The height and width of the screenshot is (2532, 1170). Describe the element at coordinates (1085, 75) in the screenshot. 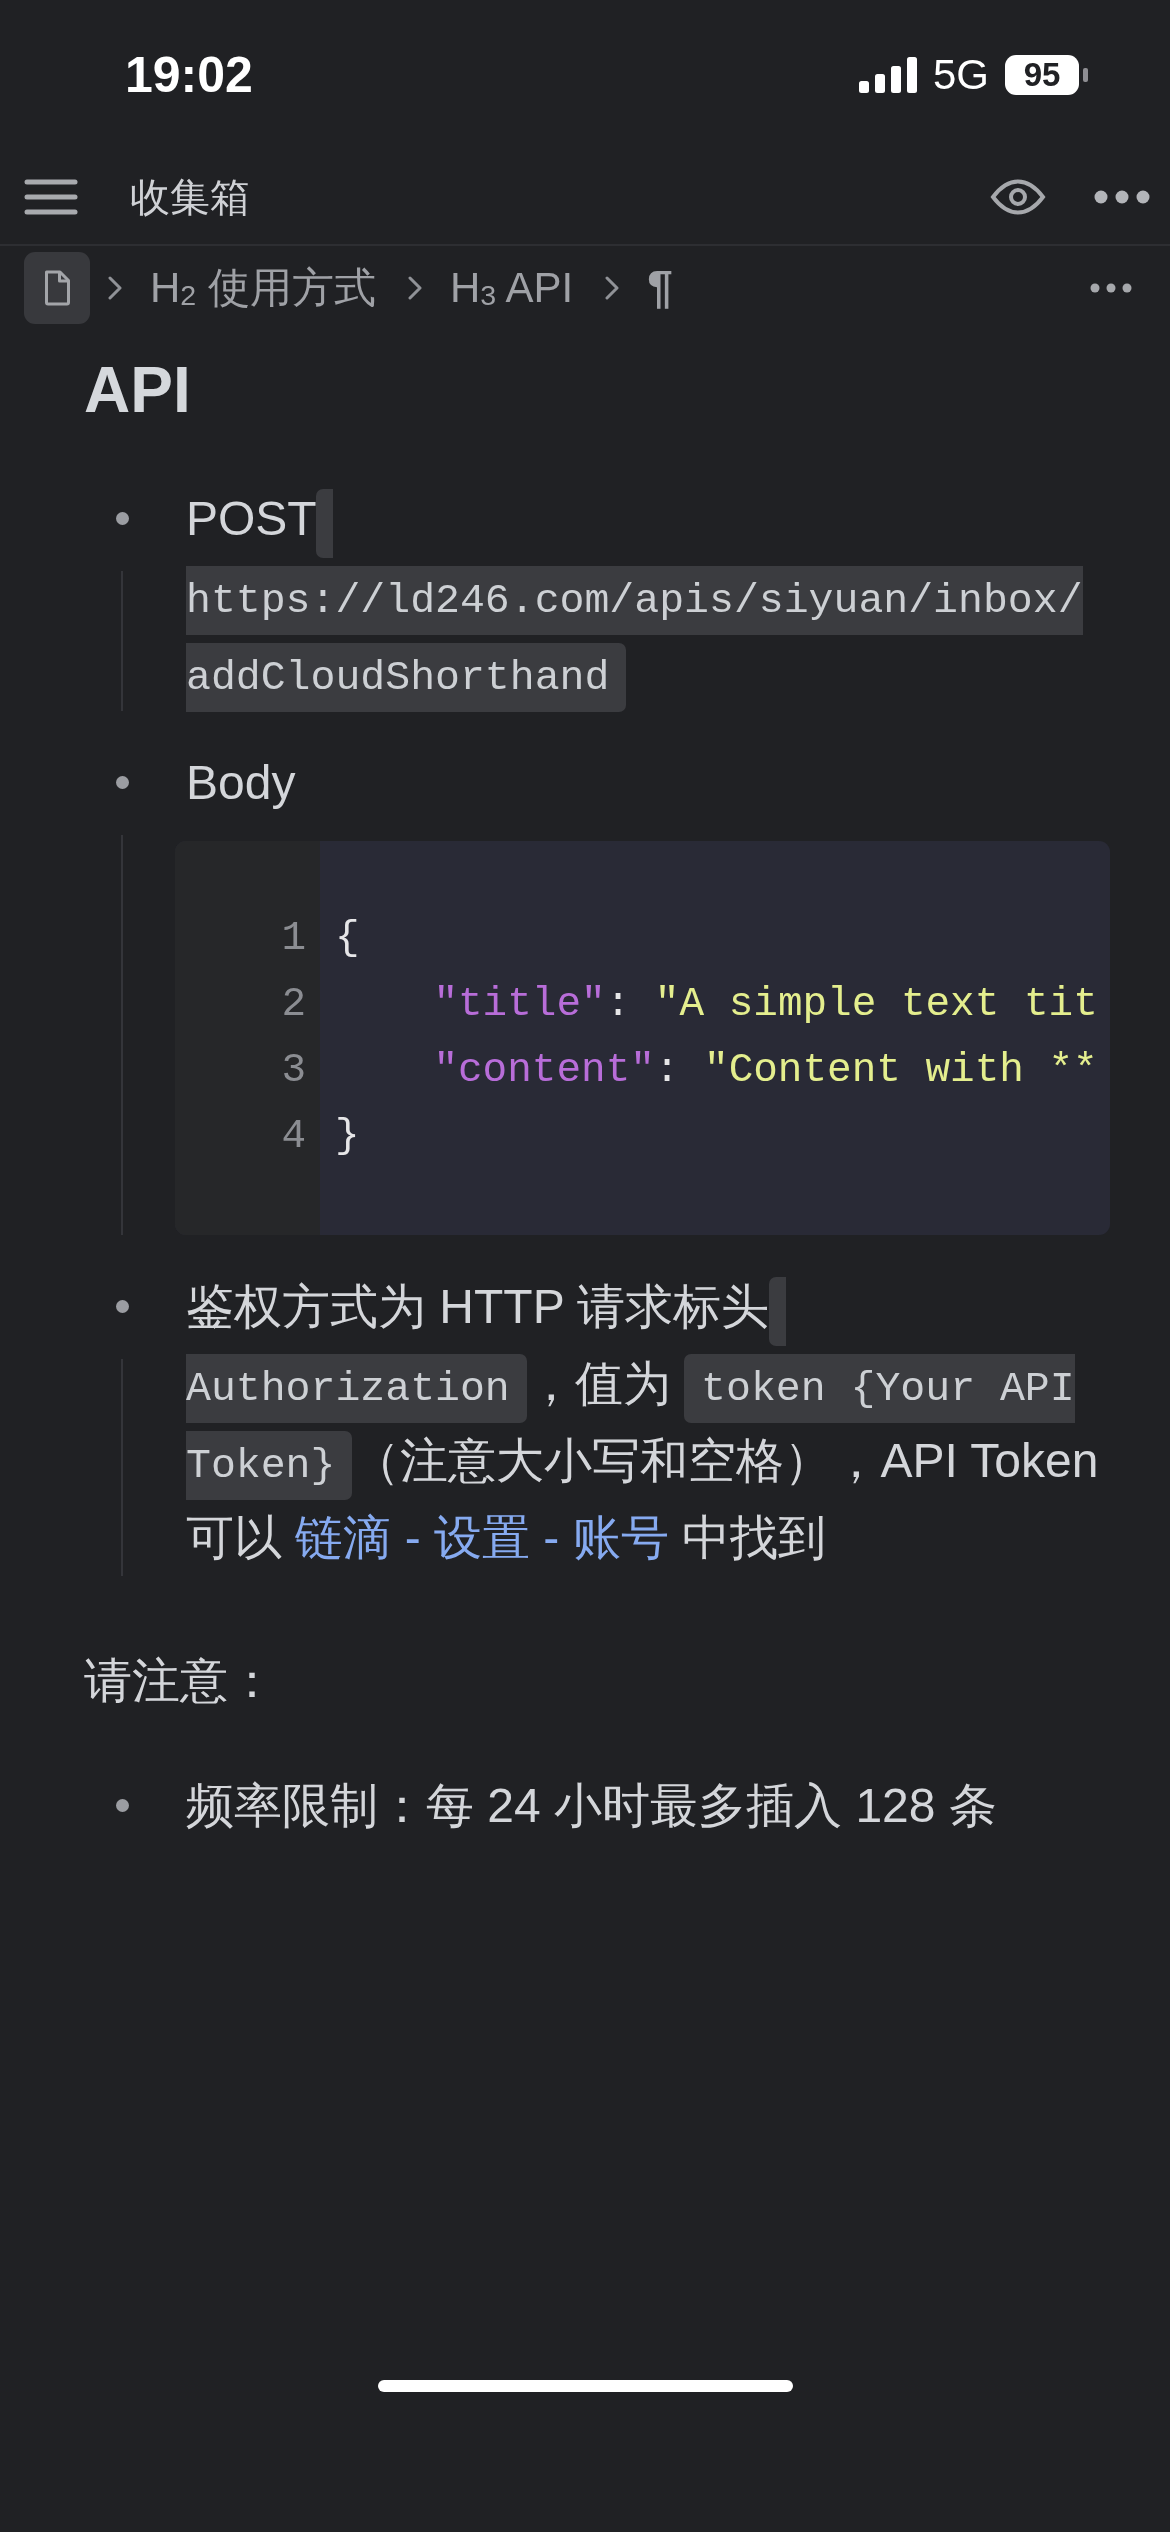

I see `battery-tip-icon` at that location.